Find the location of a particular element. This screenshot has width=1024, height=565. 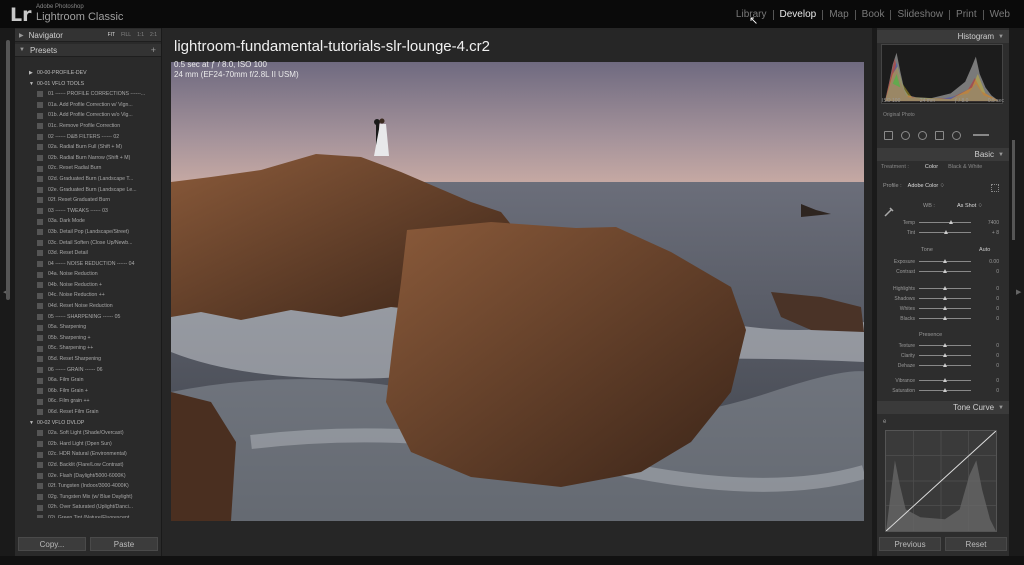

module-tab-book: Book is located at coordinates (873, 14).